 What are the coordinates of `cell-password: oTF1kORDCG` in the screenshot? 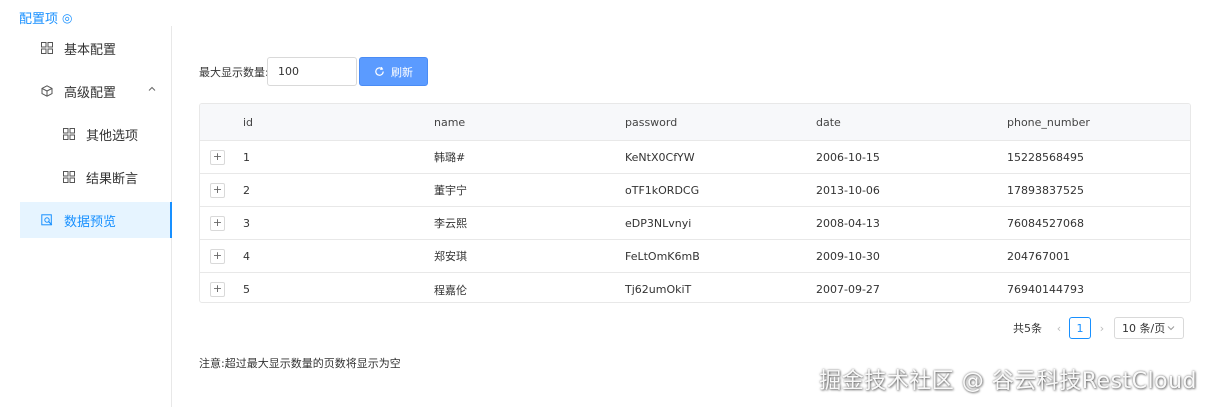 It's located at (662, 190).